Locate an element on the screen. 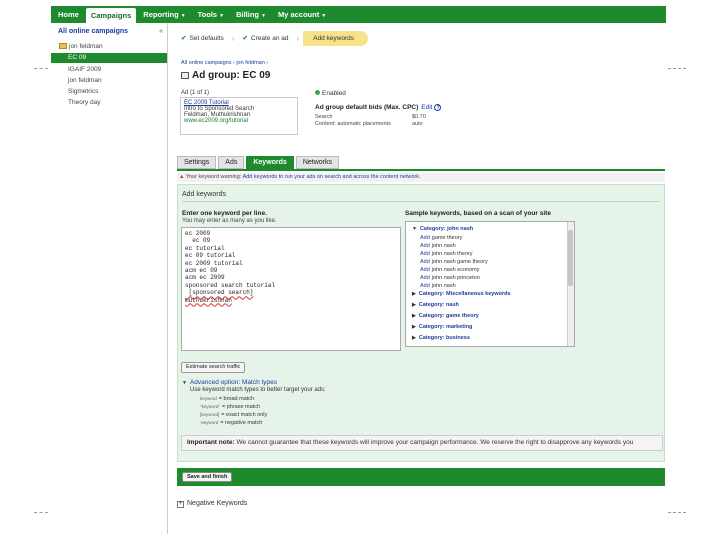 Image resolution: width=720 pixels, height=540 pixels. sidebar-item-ec-09: EC 09 is located at coordinates (109, 58).